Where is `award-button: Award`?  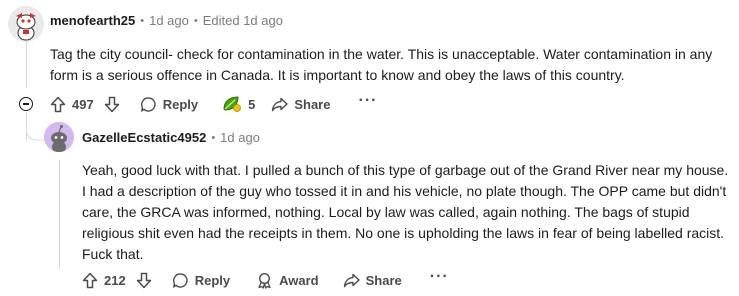
award-button: Award is located at coordinates (287, 280).